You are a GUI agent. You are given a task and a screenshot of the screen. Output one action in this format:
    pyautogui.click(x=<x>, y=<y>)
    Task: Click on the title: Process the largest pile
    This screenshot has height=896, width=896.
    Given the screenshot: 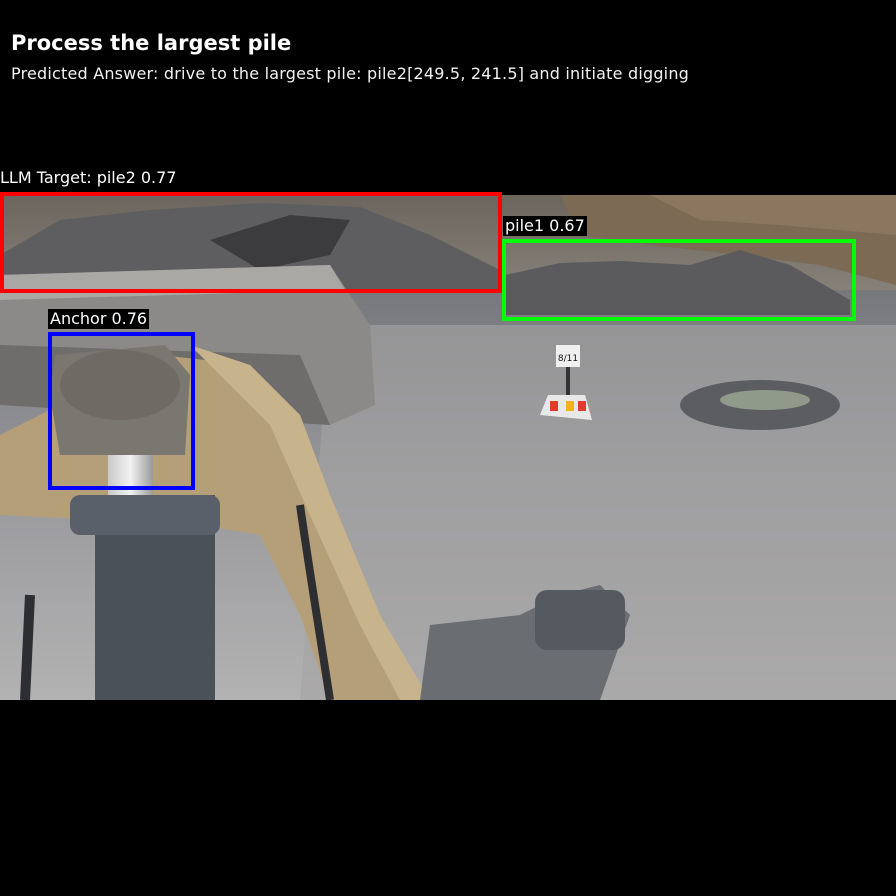 What is the action you would take?
    pyautogui.click(x=151, y=43)
    